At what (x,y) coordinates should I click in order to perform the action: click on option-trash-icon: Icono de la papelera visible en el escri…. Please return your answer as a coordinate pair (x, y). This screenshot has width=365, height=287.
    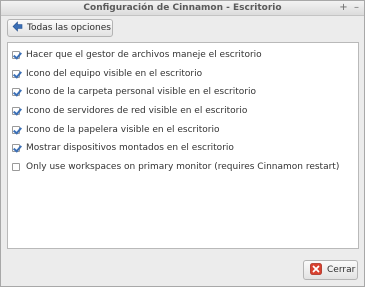
    Looking at the image, I should click on (116, 130).